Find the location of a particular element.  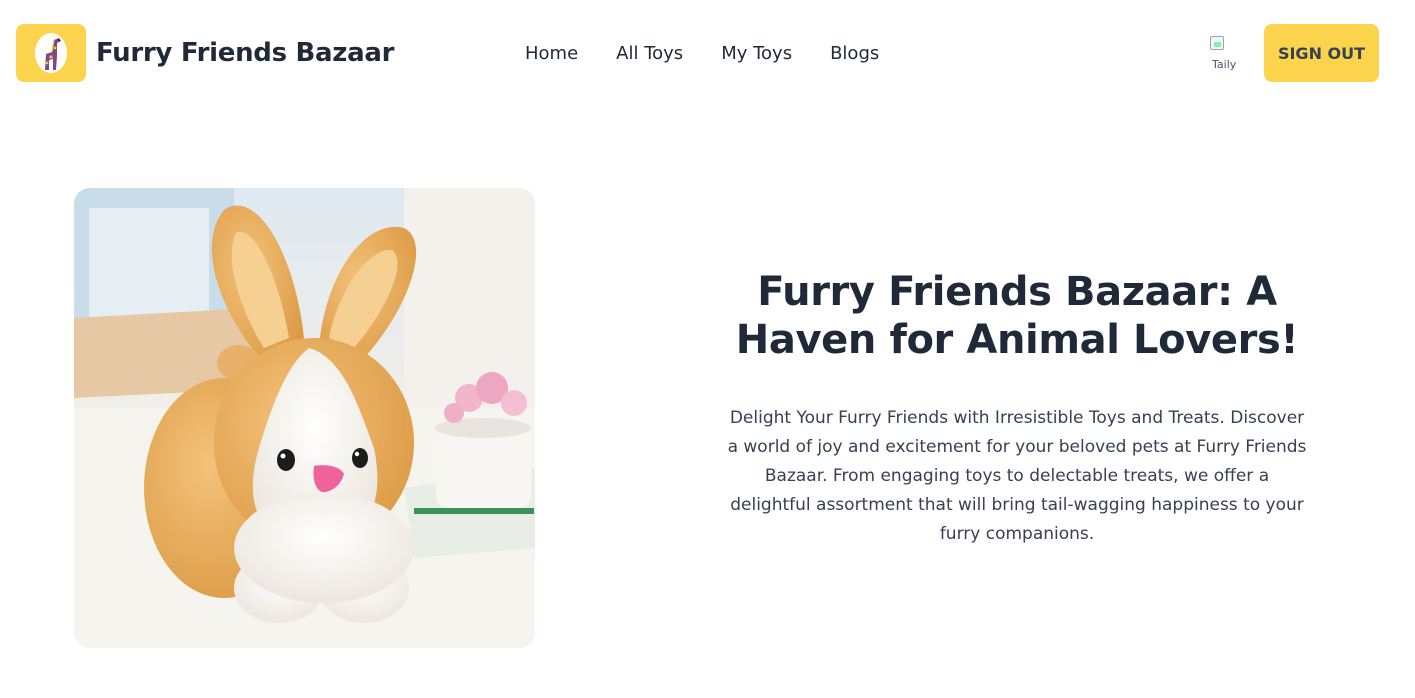

avatar-alt-text: Taily is located at coordinates (1224, 64).